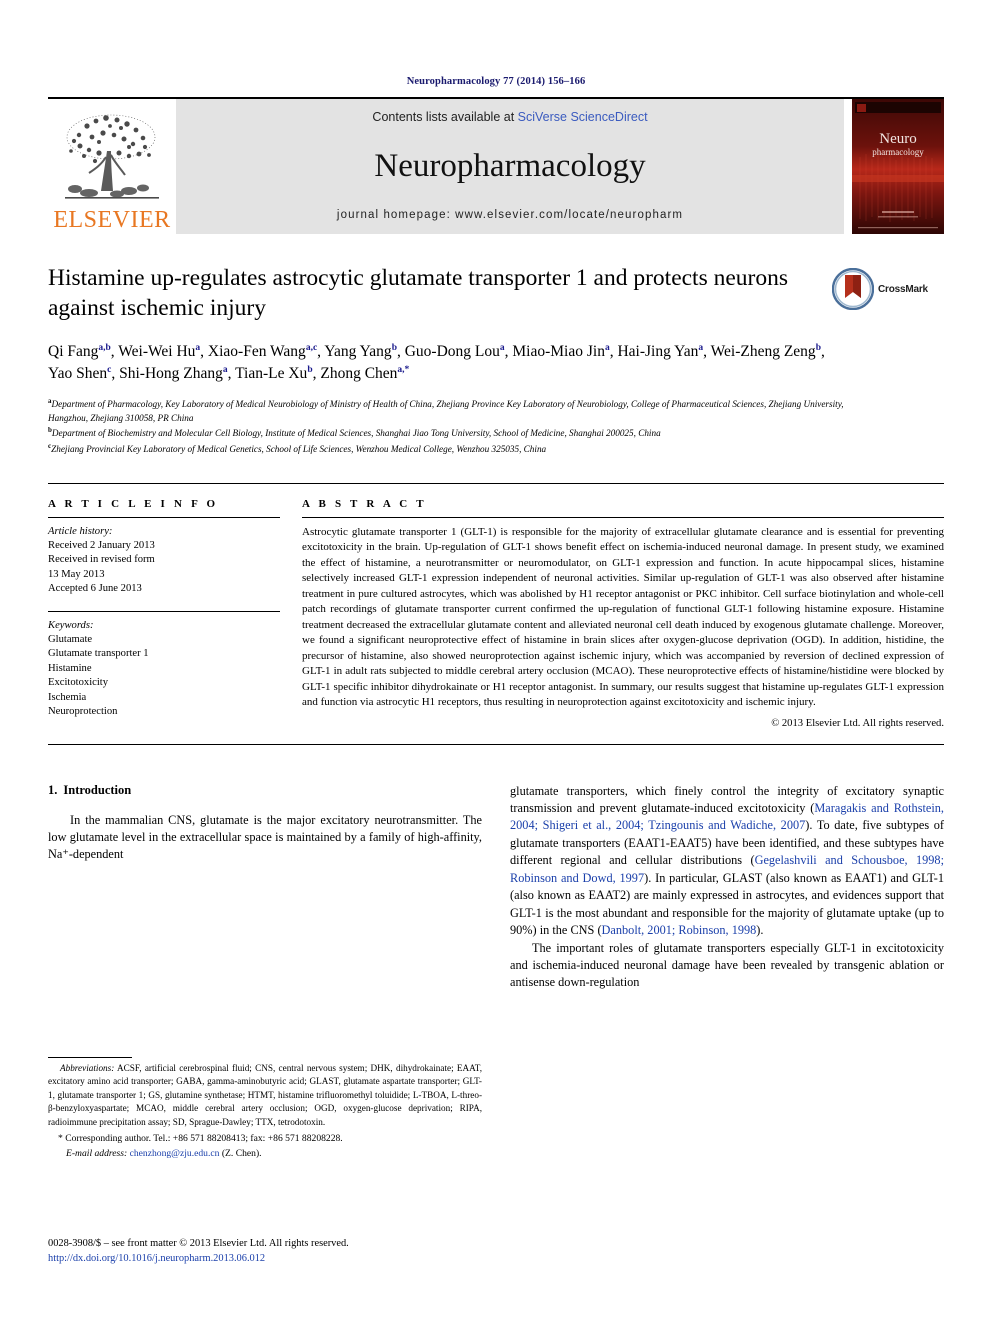  I want to click on history-item: Received 2 January 2013, so click(101, 546).